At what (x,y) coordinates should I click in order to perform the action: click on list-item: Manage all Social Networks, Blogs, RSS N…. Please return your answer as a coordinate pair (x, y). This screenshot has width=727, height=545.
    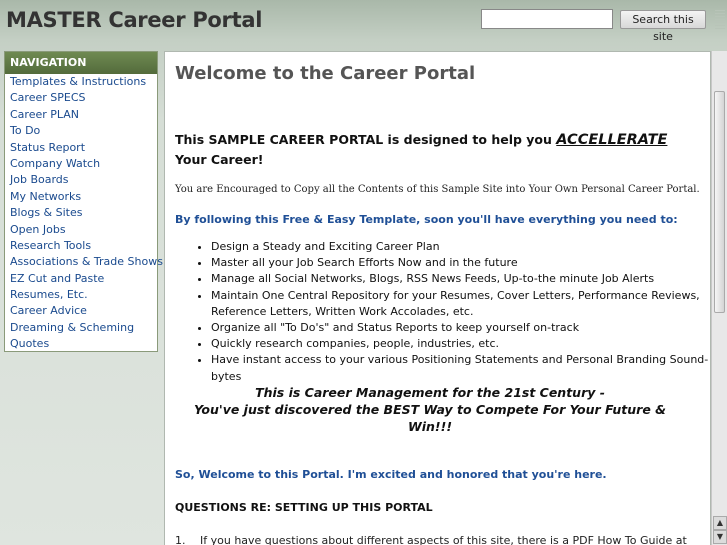
    Looking at the image, I should click on (460, 279).